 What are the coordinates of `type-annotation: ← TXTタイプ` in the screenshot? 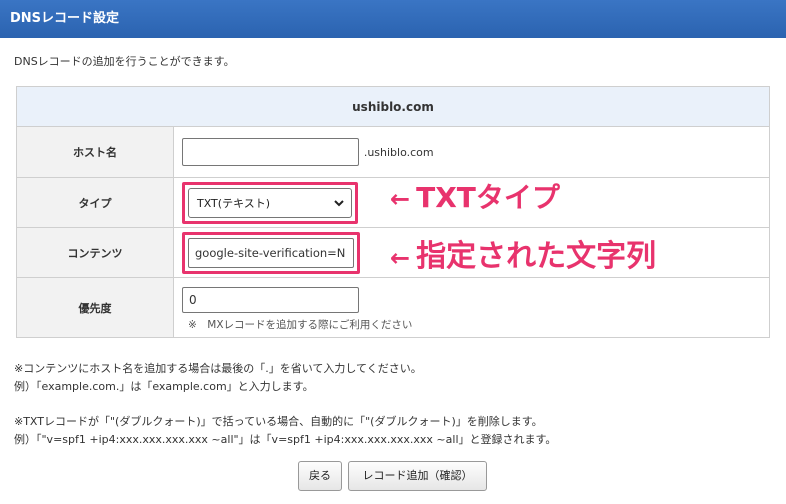 It's located at (475, 196).